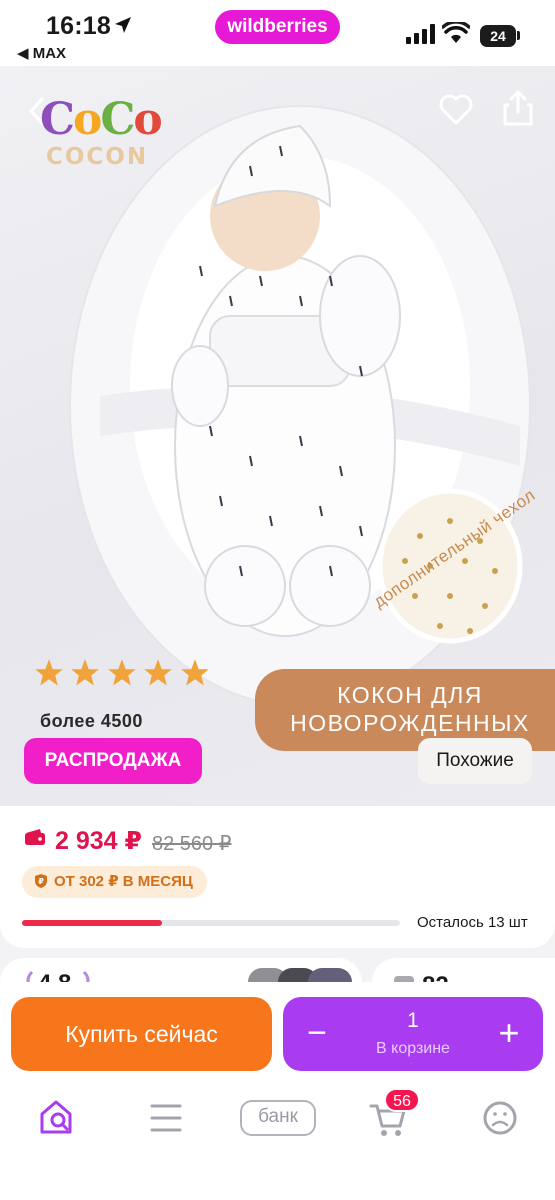  Describe the element at coordinates (166, 1118) in the screenshot. I see `catalog-menu-icon` at that location.